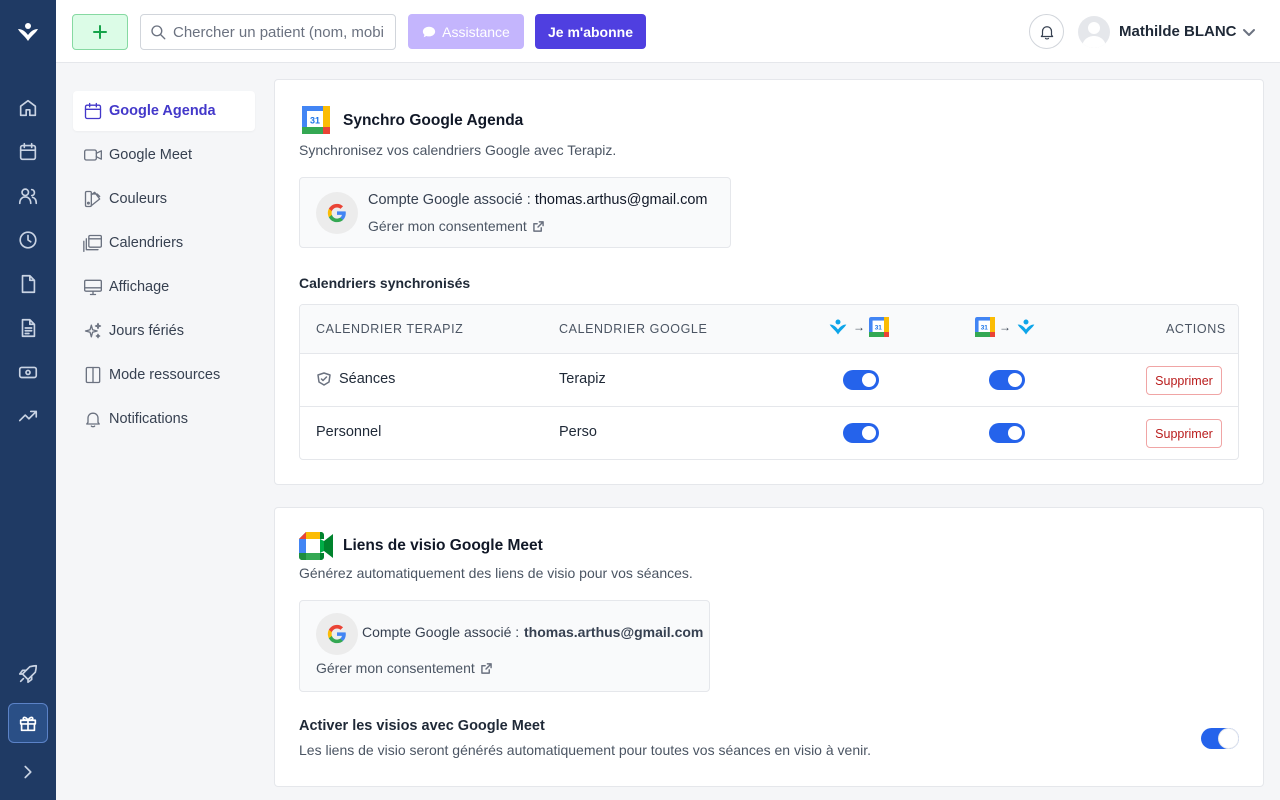 This screenshot has height=800, width=1280. I want to click on file-icon, so click(28, 284).